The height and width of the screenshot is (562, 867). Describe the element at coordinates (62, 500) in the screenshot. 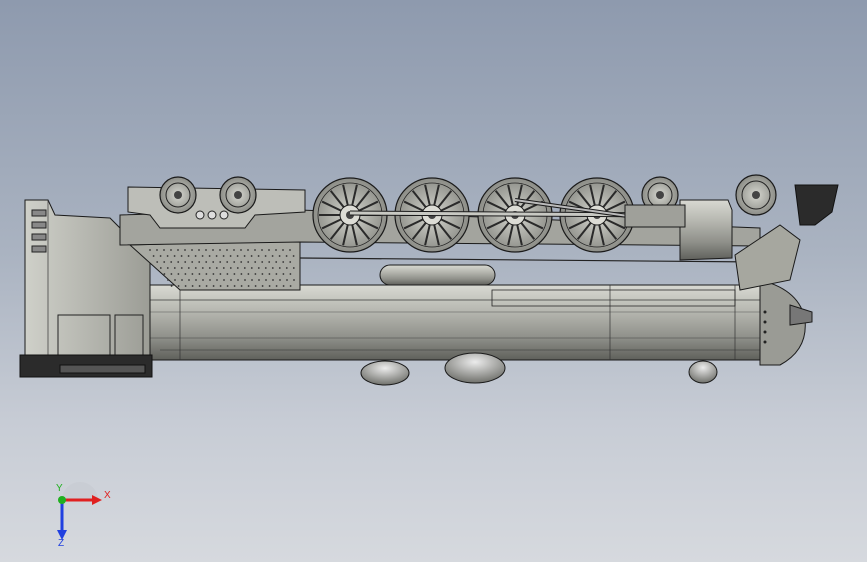

I see `y-axis-dot` at that location.